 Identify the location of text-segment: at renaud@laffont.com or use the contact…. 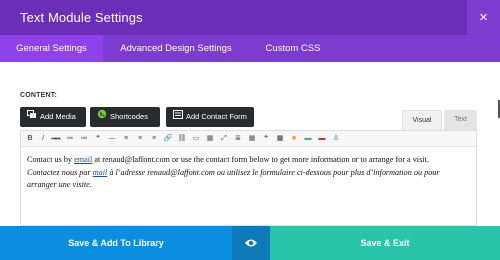
(260, 159).